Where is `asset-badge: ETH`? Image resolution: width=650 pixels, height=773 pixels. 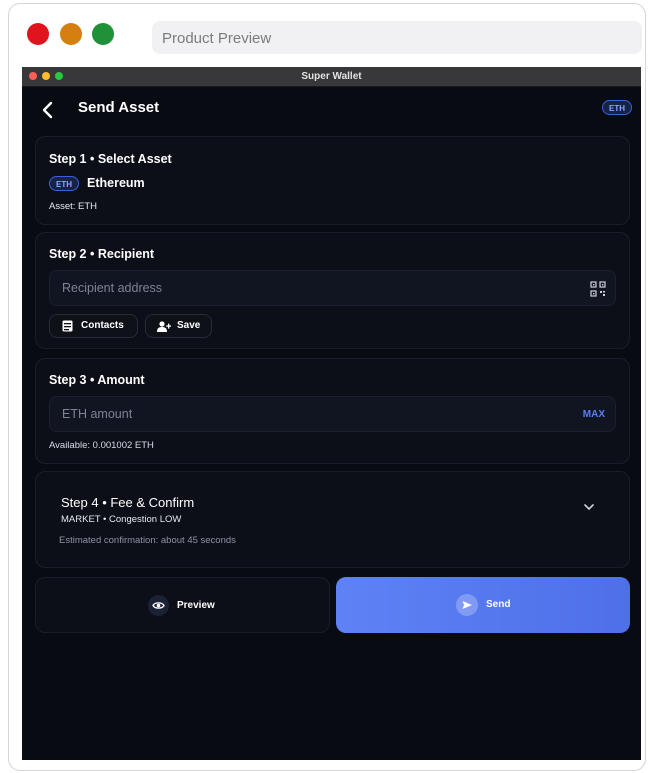 asset-badge: ETH is located at coordinates (64, 183).